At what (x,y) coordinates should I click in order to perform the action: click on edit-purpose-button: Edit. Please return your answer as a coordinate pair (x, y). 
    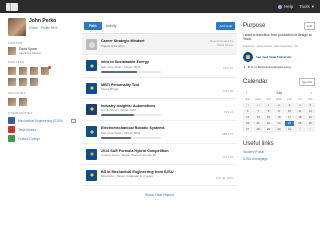
    Looking at the image, I should click on (309, 26).